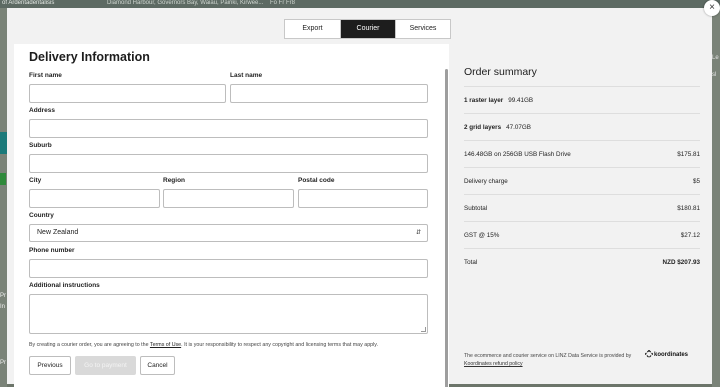  I want to click on resize-grip-icon, so click(423, 329).